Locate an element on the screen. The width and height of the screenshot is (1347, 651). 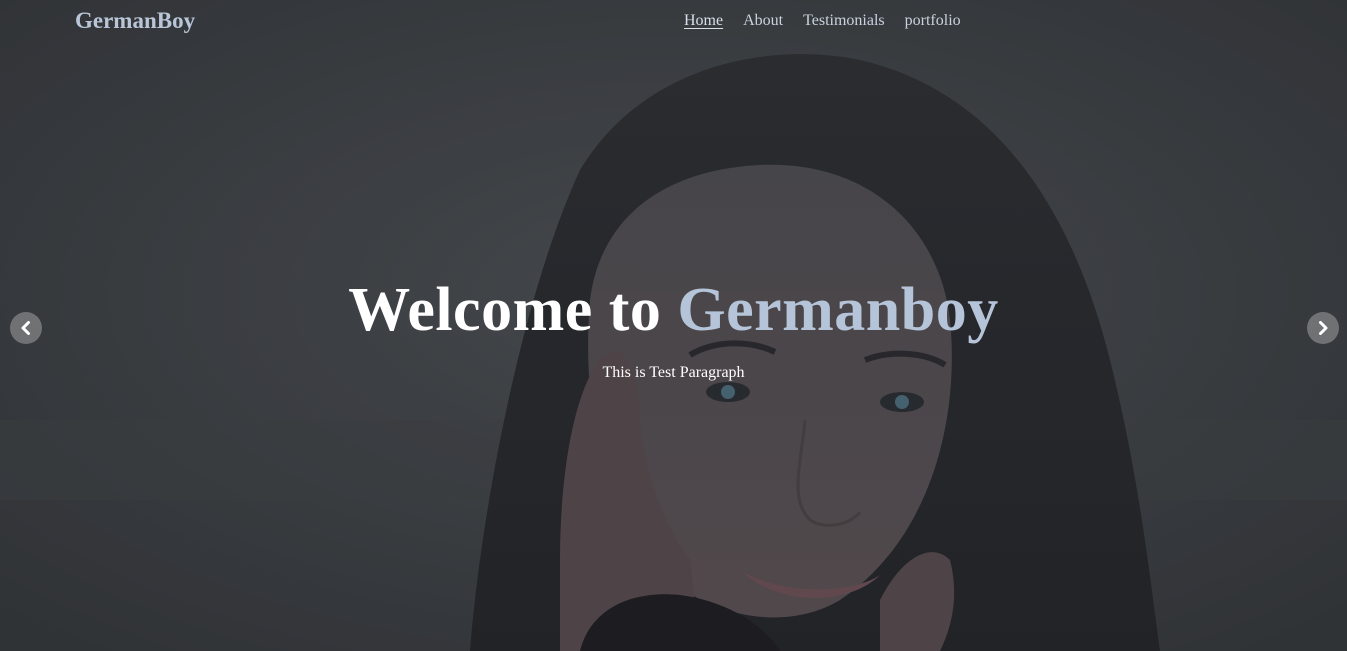
headline-prefix: Welcome to is located at coordinates (505, 310).